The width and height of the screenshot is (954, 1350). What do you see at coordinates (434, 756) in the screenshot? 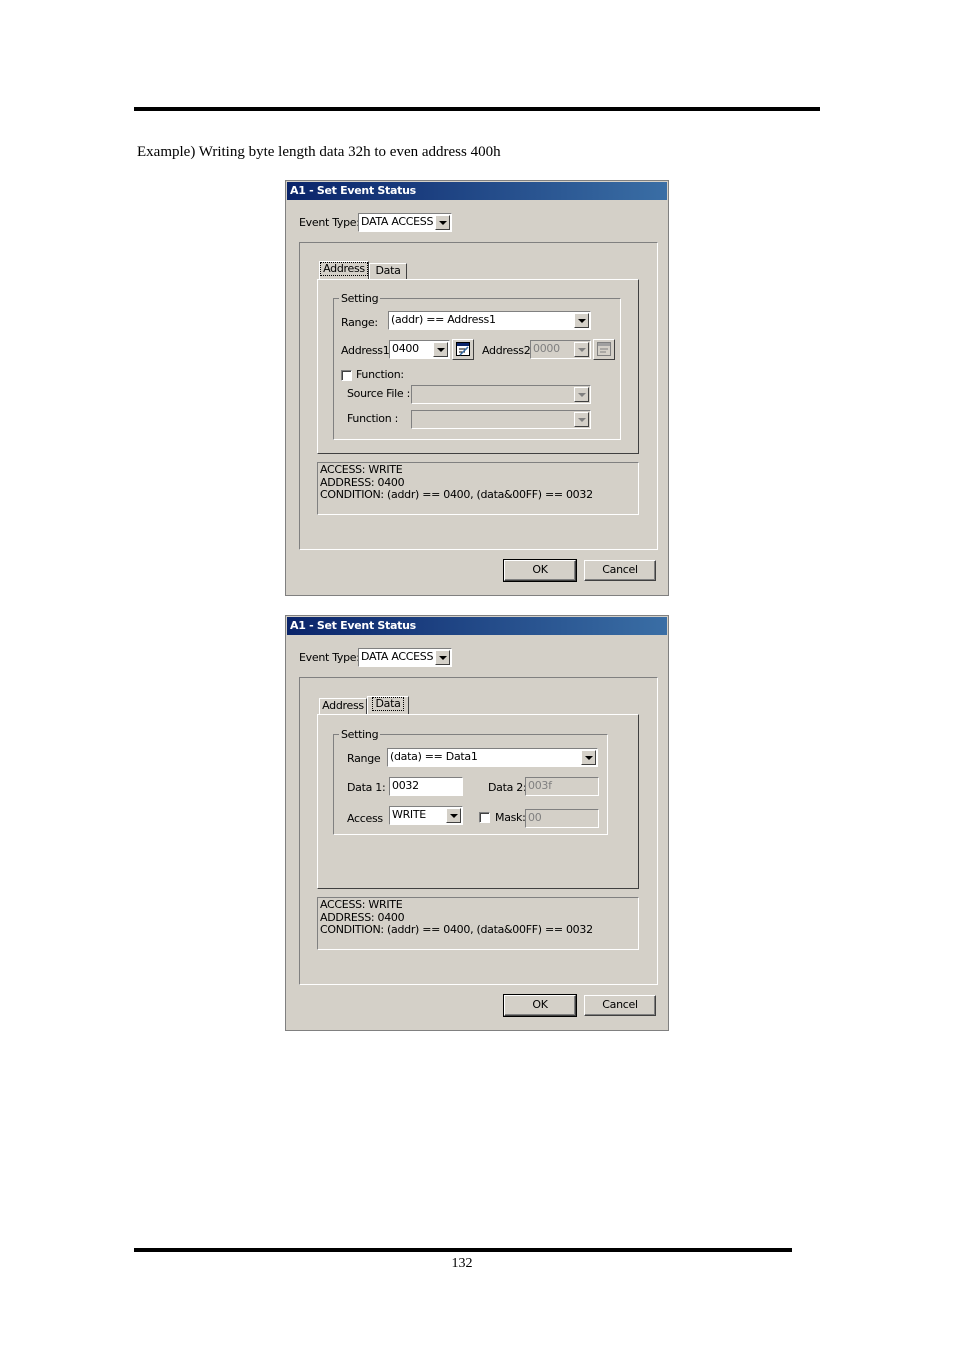
I see `range-value: (data) == Data1` at bounding box center [434, 756].